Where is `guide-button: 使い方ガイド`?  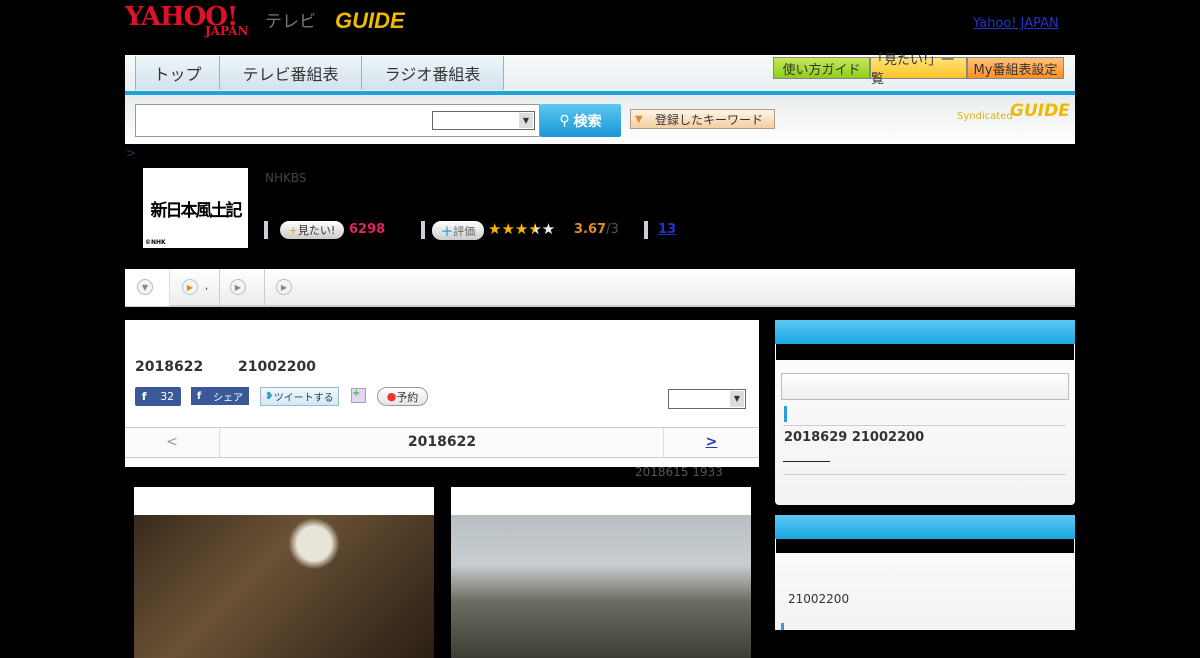 guide-button: 使い方ガイド is located at coordinates (821, 68).